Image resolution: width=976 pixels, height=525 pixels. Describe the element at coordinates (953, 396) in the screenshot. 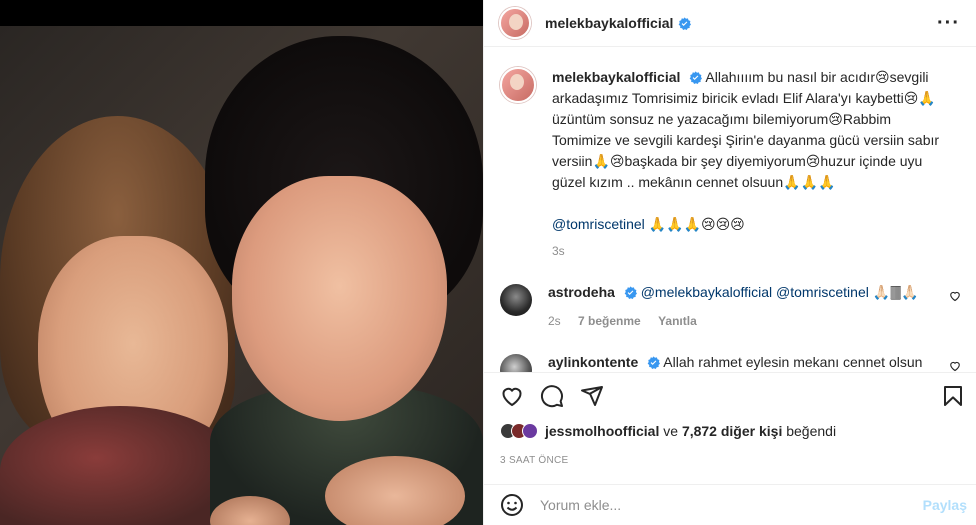

I see `bookmark-icon` at that location.